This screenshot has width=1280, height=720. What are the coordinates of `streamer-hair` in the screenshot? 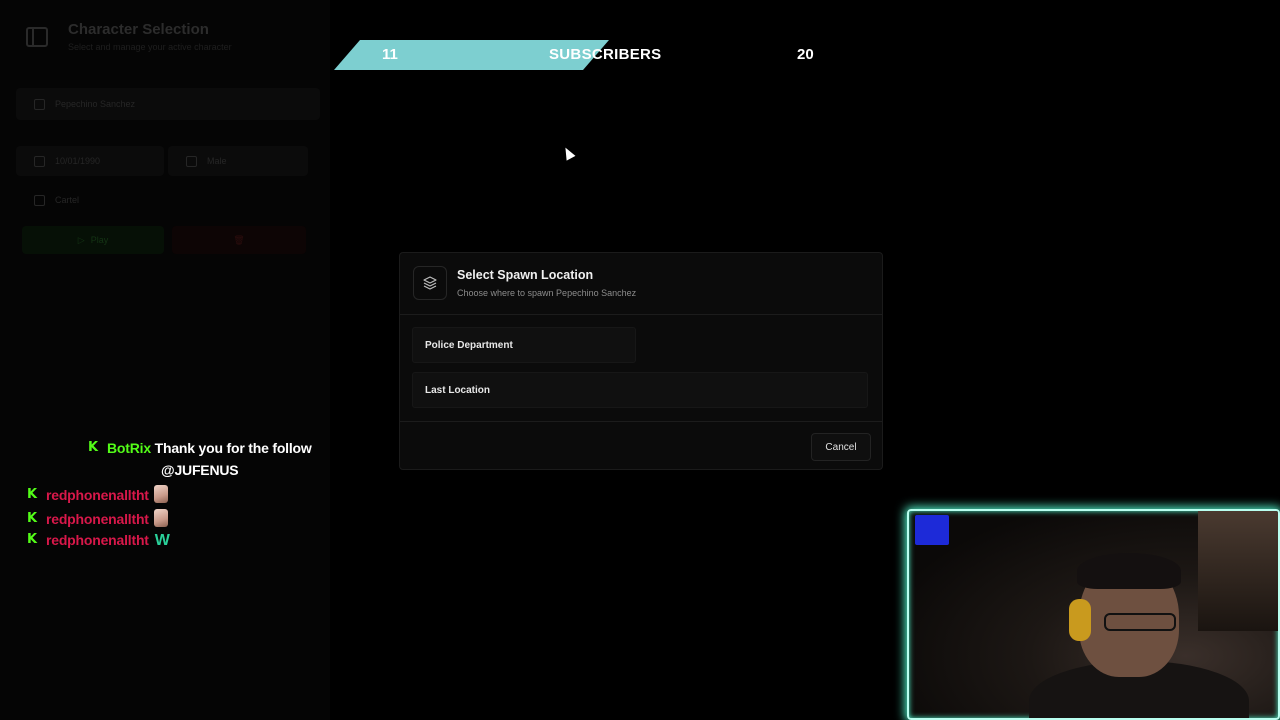 It's located at (1129, 571).